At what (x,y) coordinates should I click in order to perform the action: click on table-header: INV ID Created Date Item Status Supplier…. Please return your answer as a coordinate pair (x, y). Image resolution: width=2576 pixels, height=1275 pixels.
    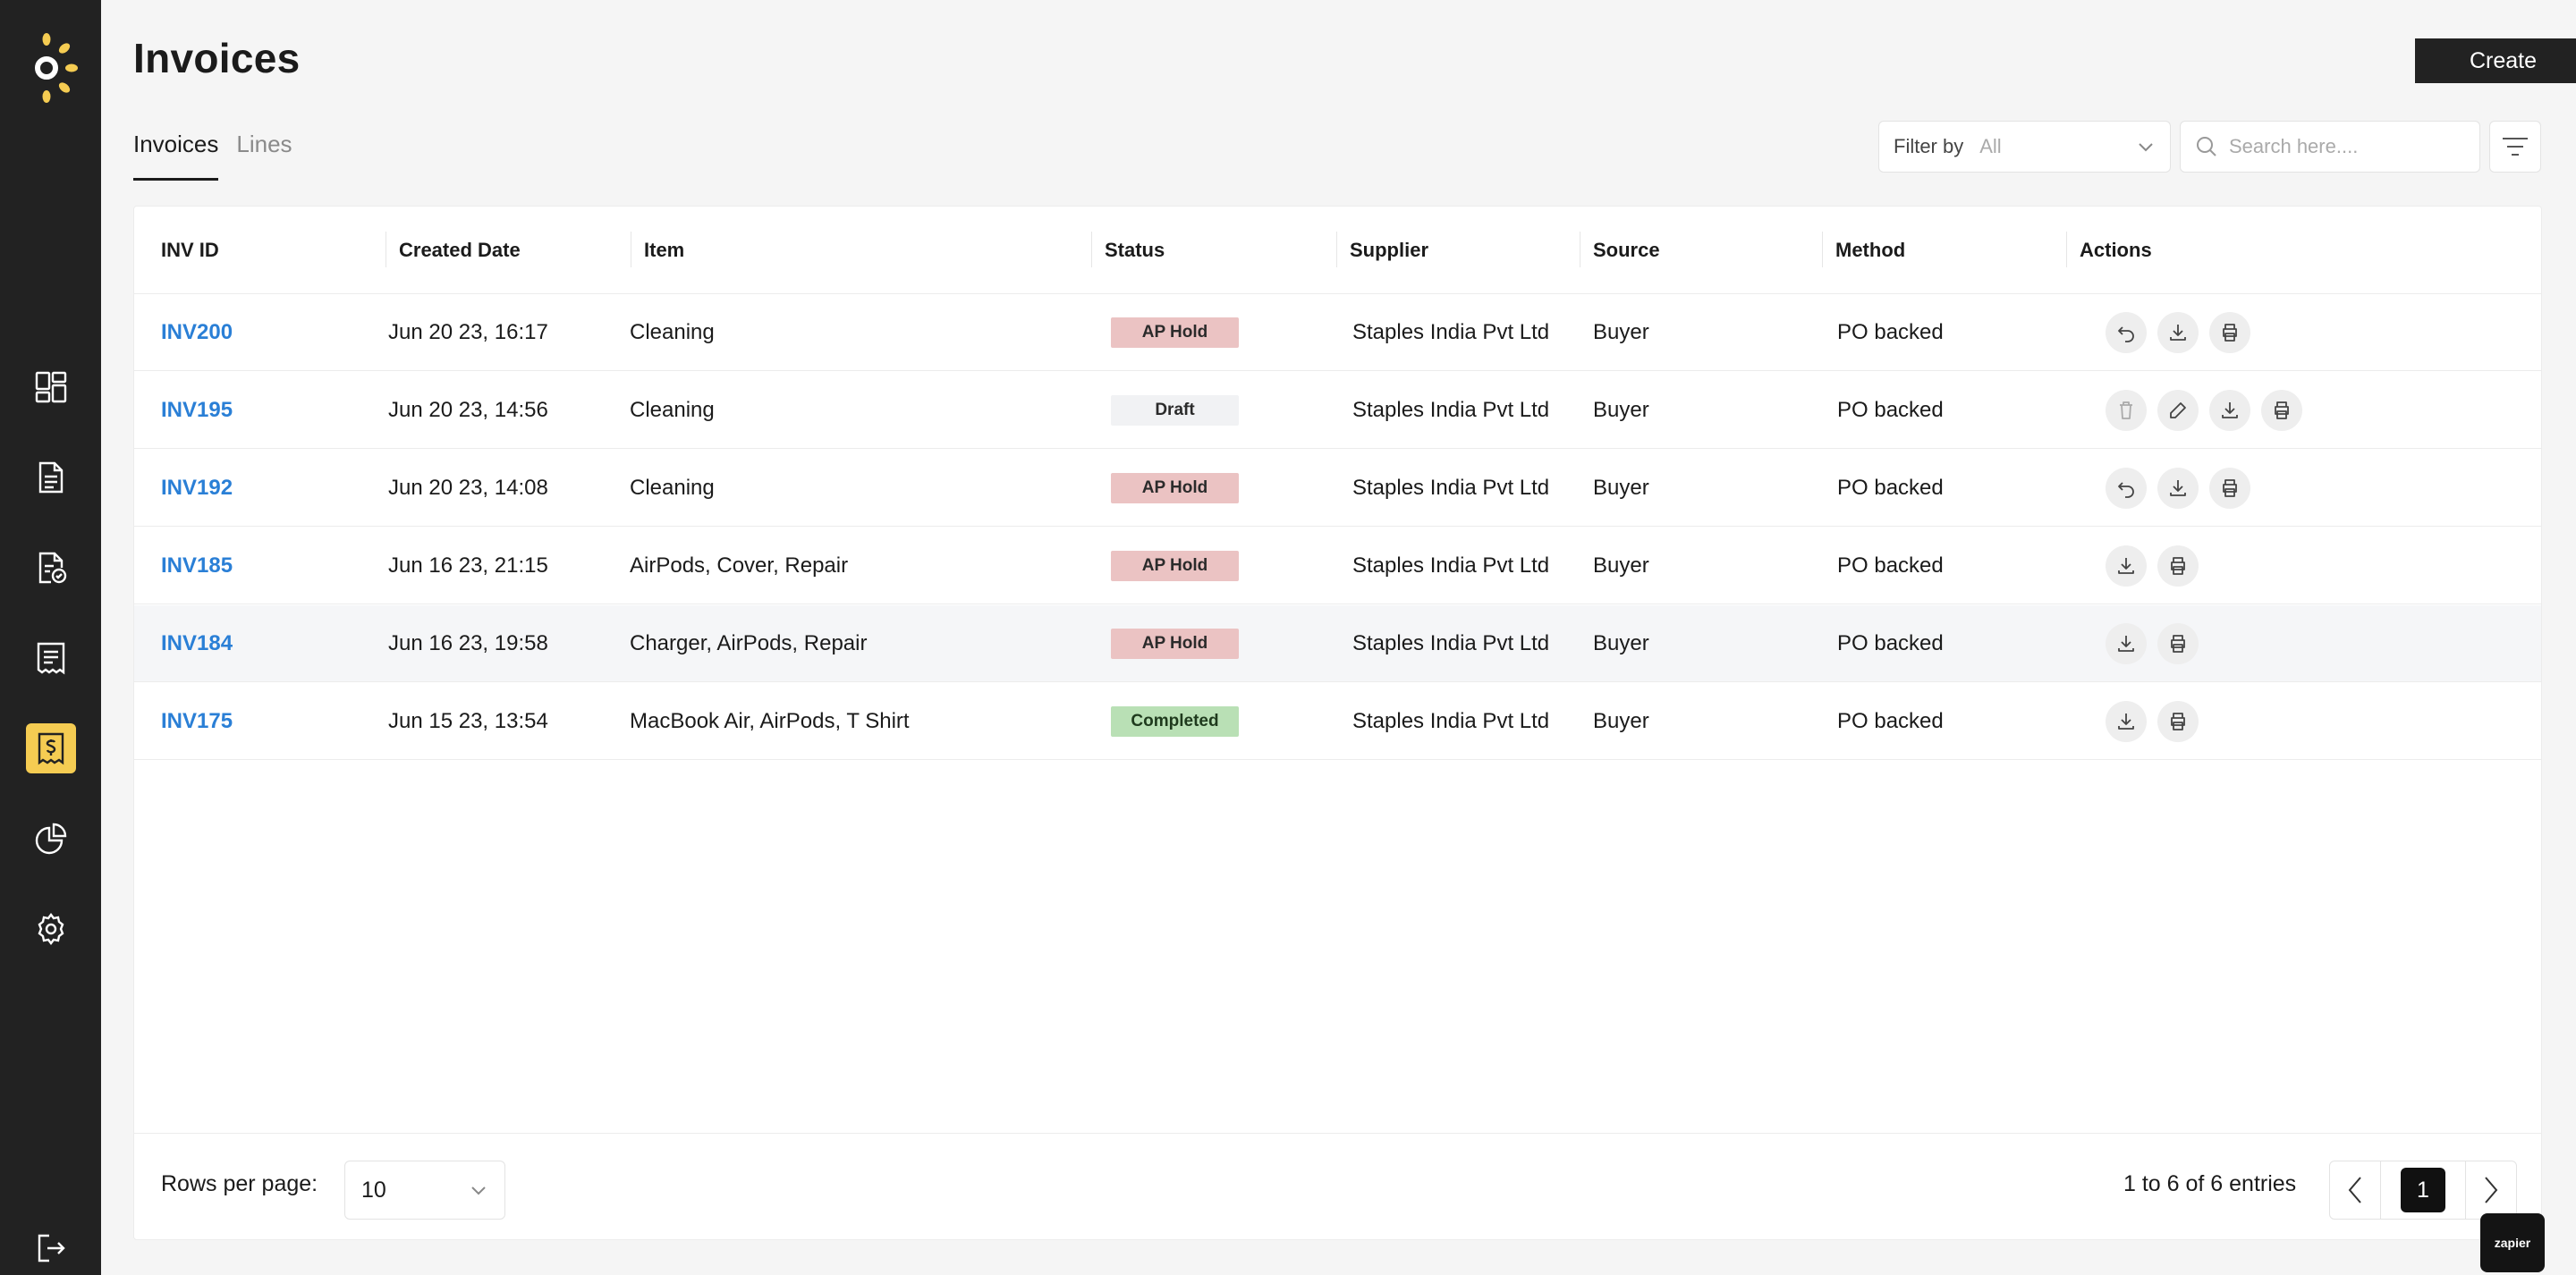
    Looking at the image, I should click on (1337, 251).